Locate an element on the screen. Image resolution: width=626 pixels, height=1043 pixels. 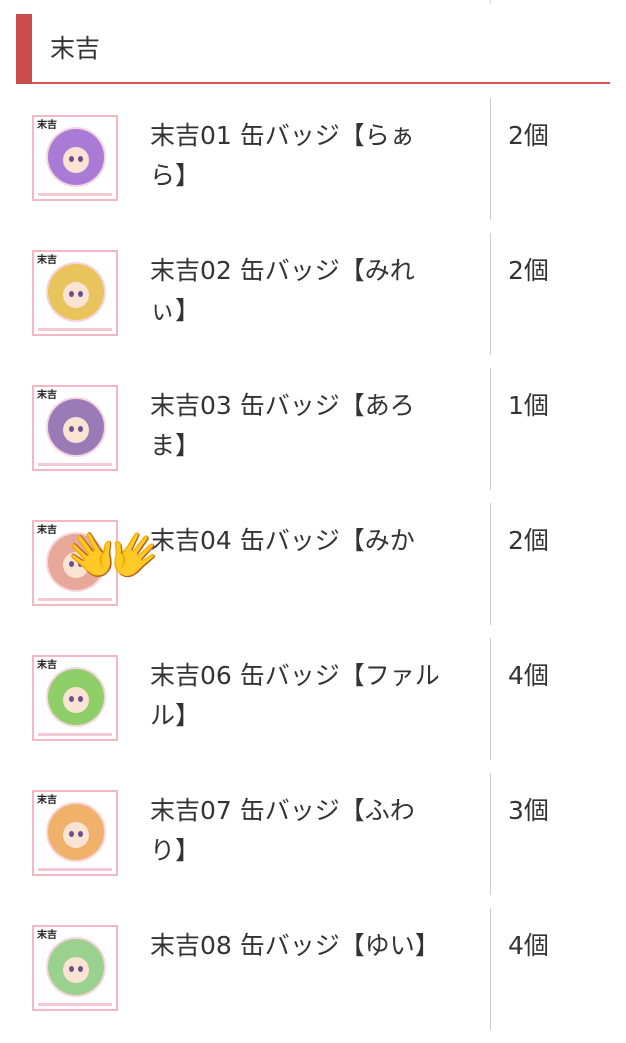
raised-hands-icon: 👐 is located at coordinates (113, 555).